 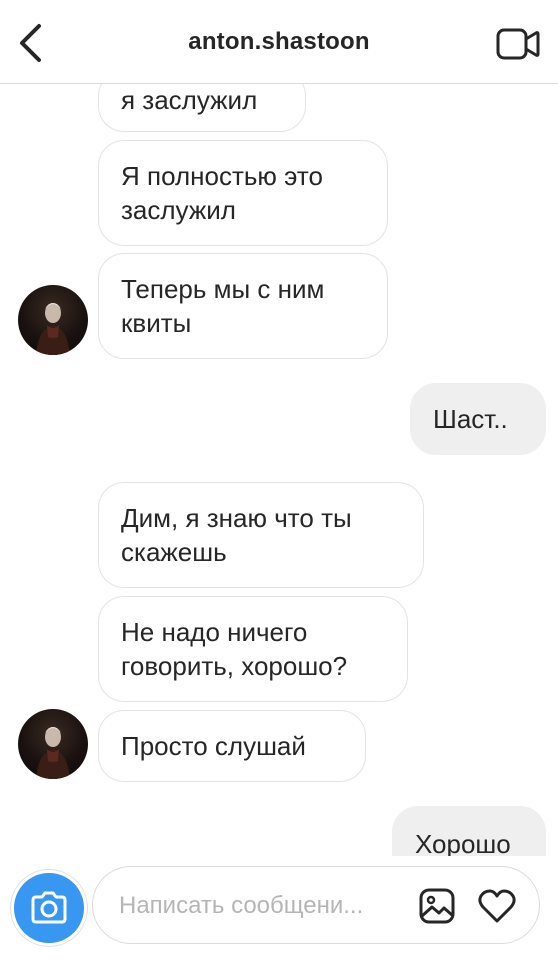 I want to click on message-bubble-incoming: я заслужил, so click(x=202, y=108).